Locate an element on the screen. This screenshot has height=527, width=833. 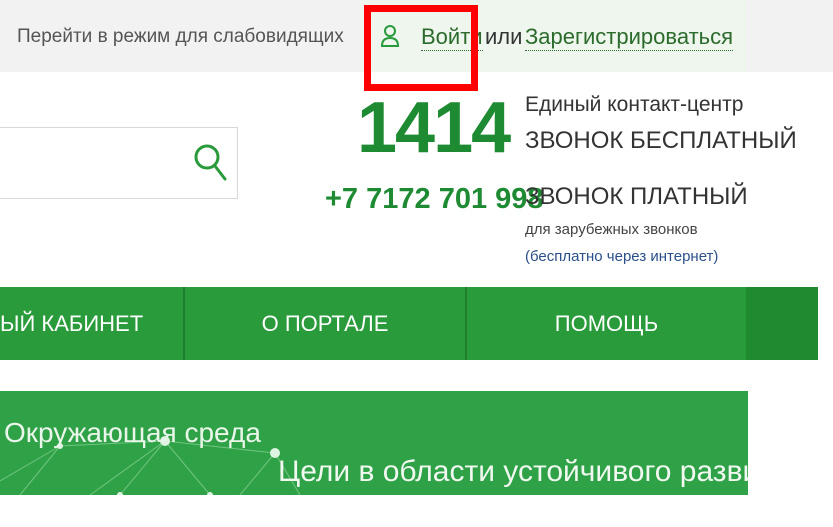
contact-center-title: Единый контакт-центр is located at coordinates (634, 104).